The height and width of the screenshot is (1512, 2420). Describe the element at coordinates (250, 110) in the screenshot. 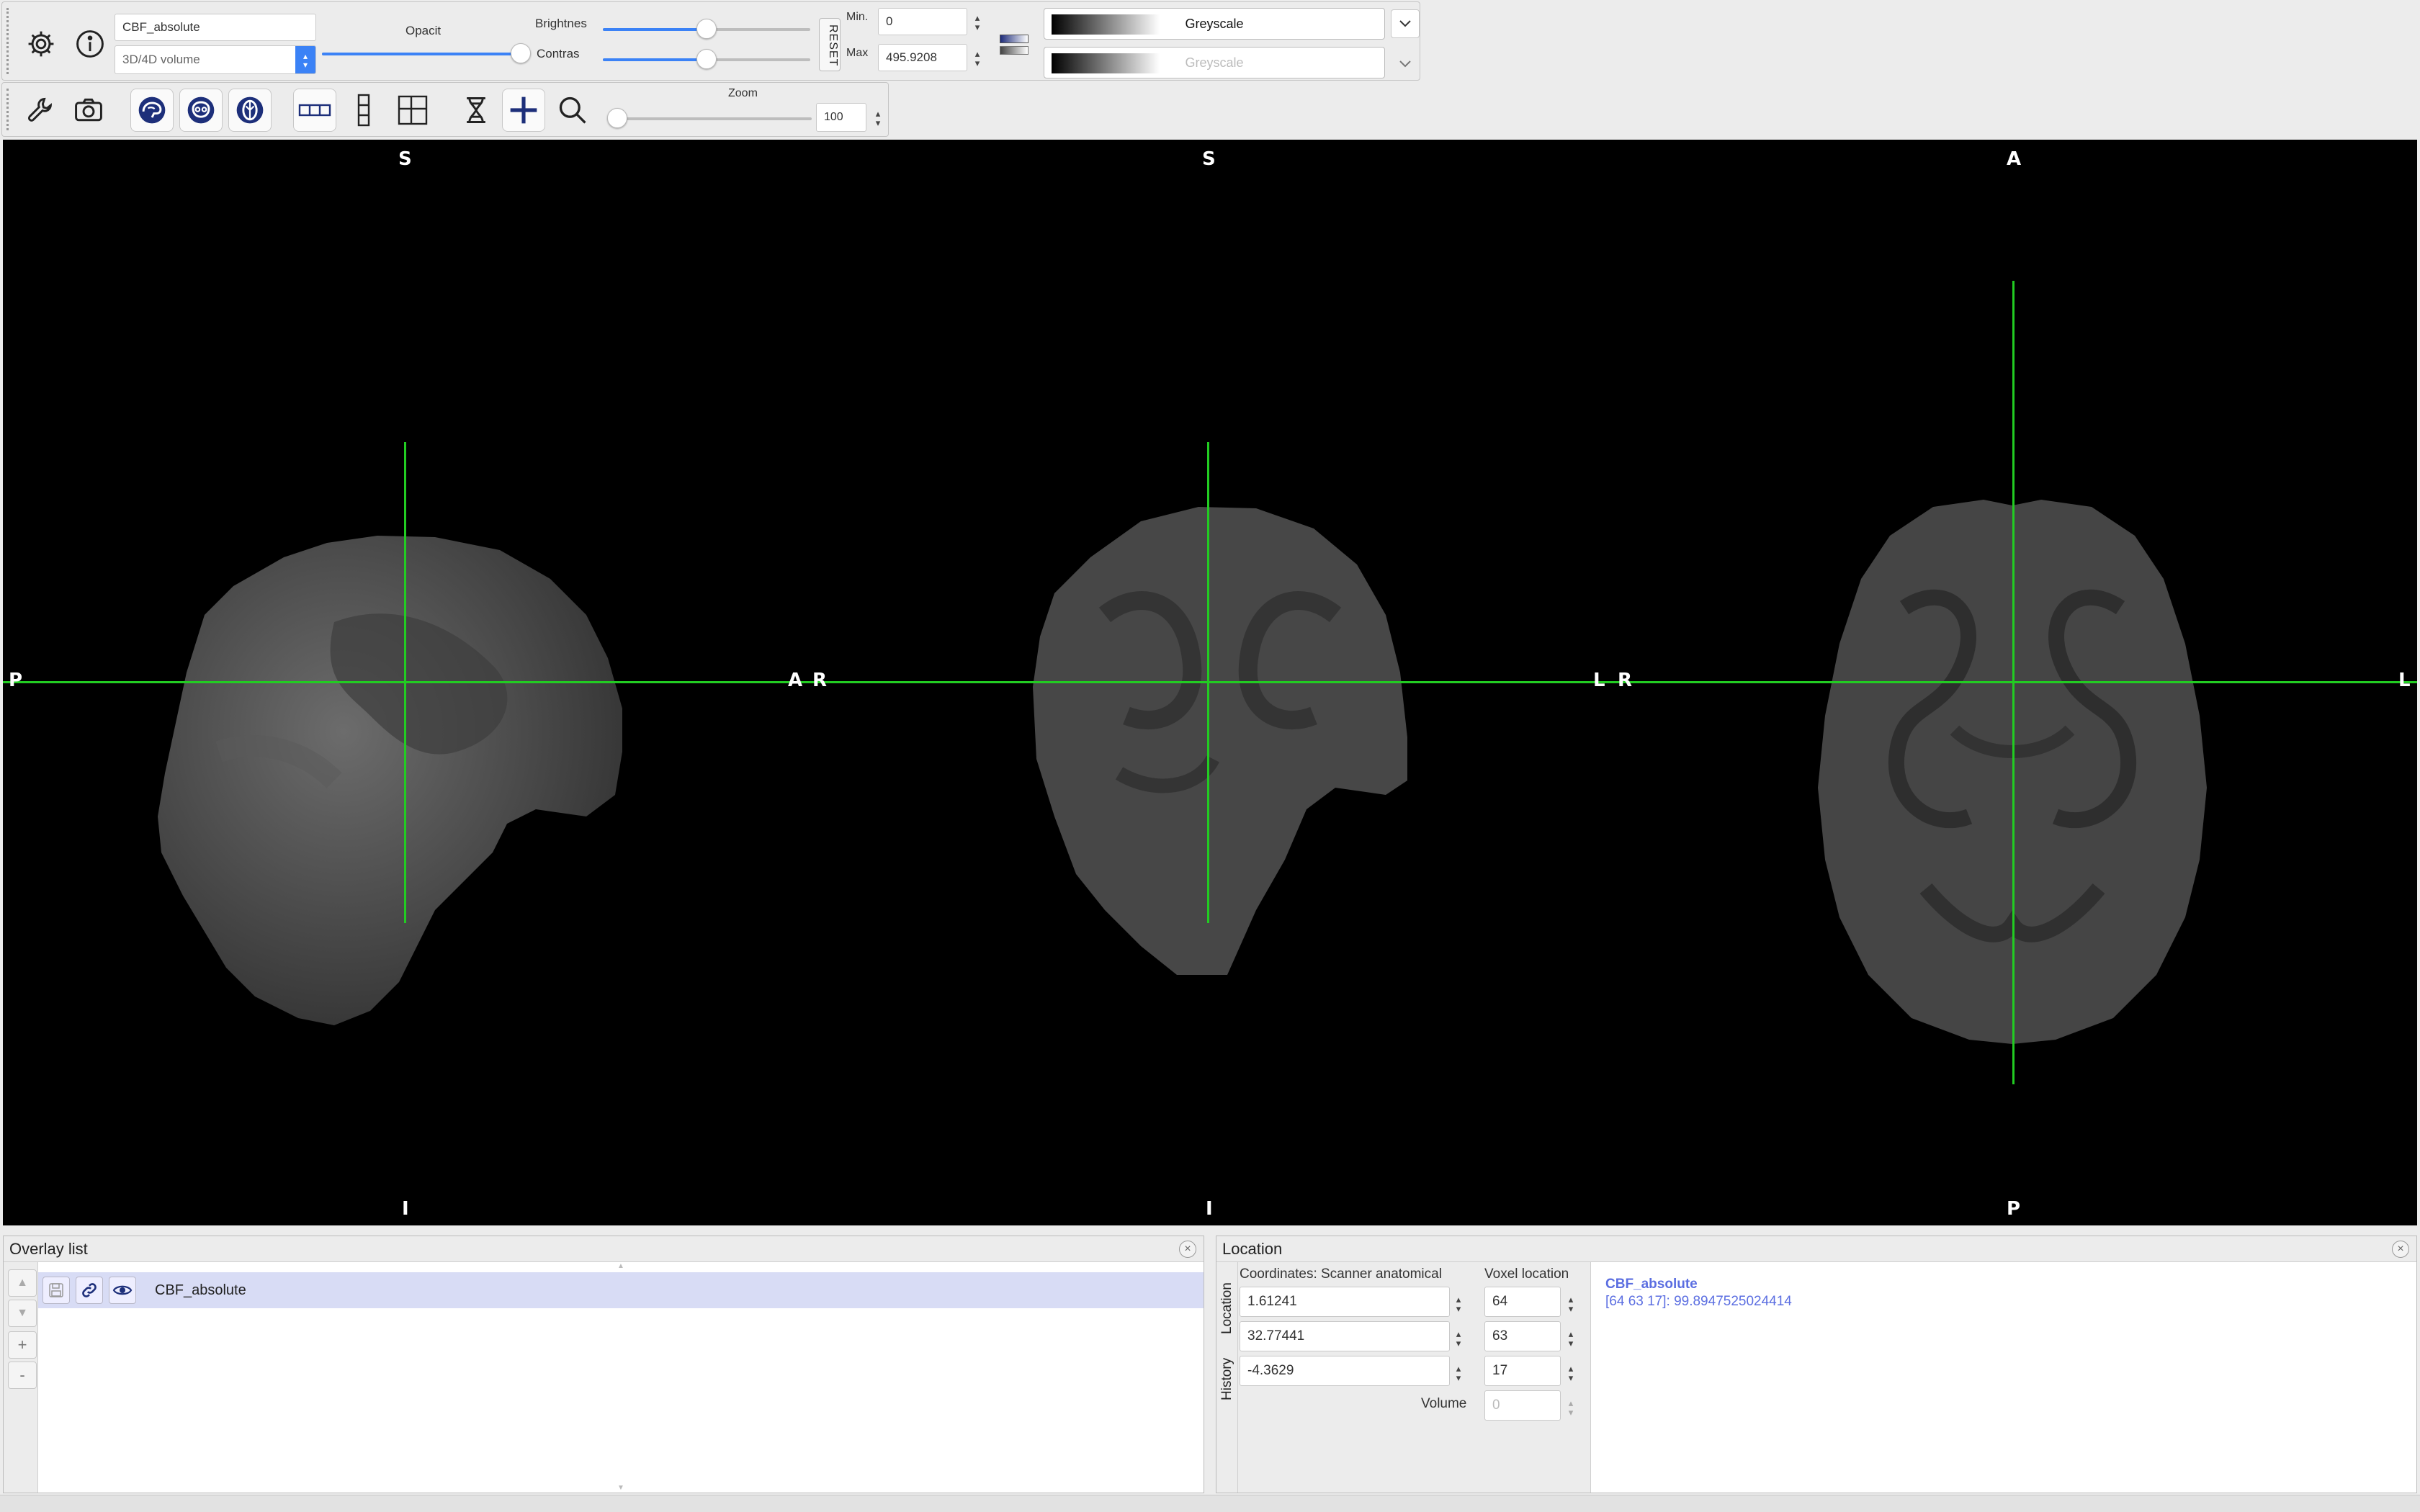

I see `toggle-axial-button` at that location.